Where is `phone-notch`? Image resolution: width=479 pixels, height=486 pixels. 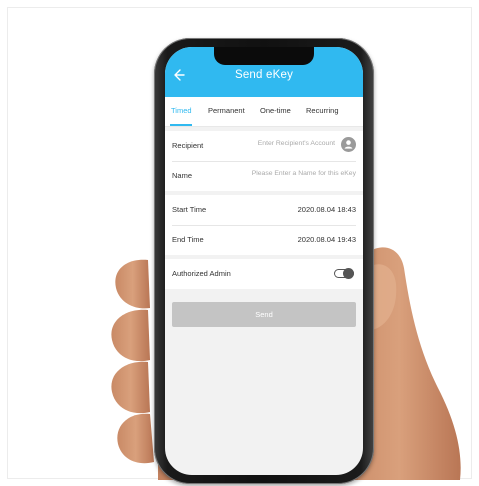 phone-notch is located at coordinates (264, 56).